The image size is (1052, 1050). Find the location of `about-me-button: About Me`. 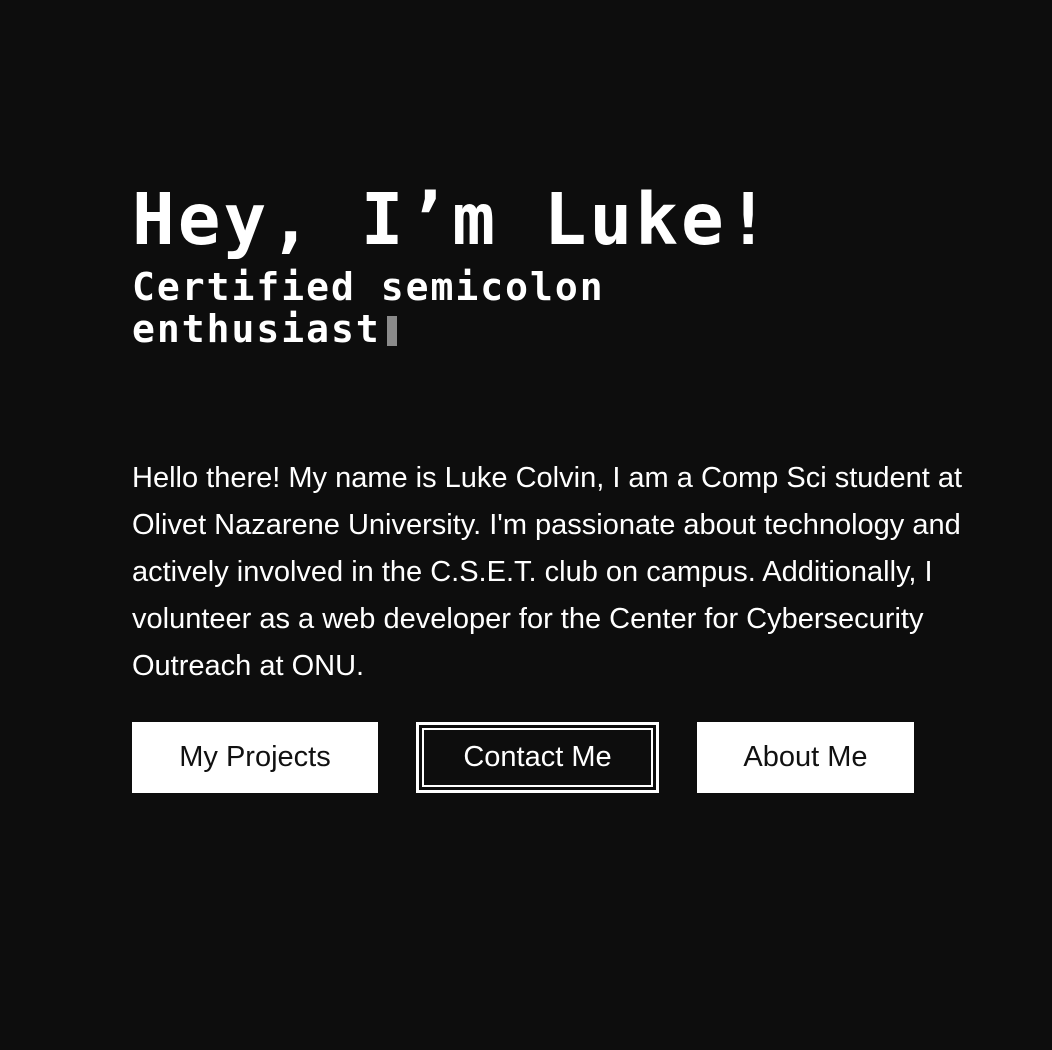

about-me-button: About Me is located at coordinates (805, 757).